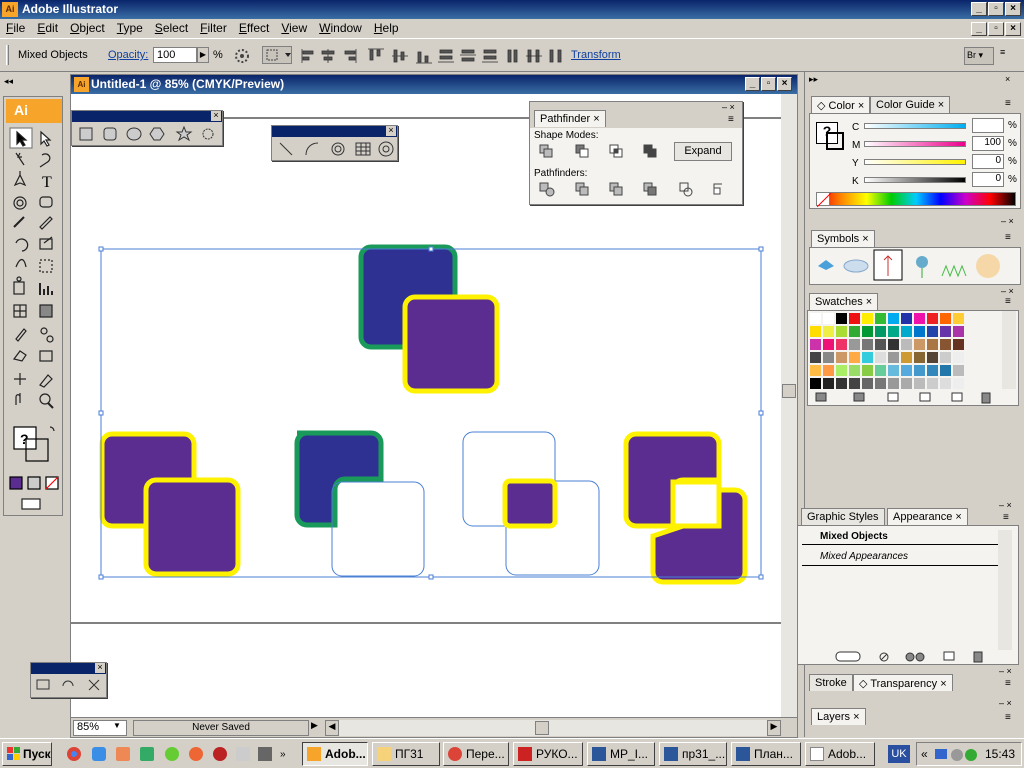 This screenshot has width=1024, height=768. I want to click on pathfinder-minimize-icon: – ×, so click(728, 107).